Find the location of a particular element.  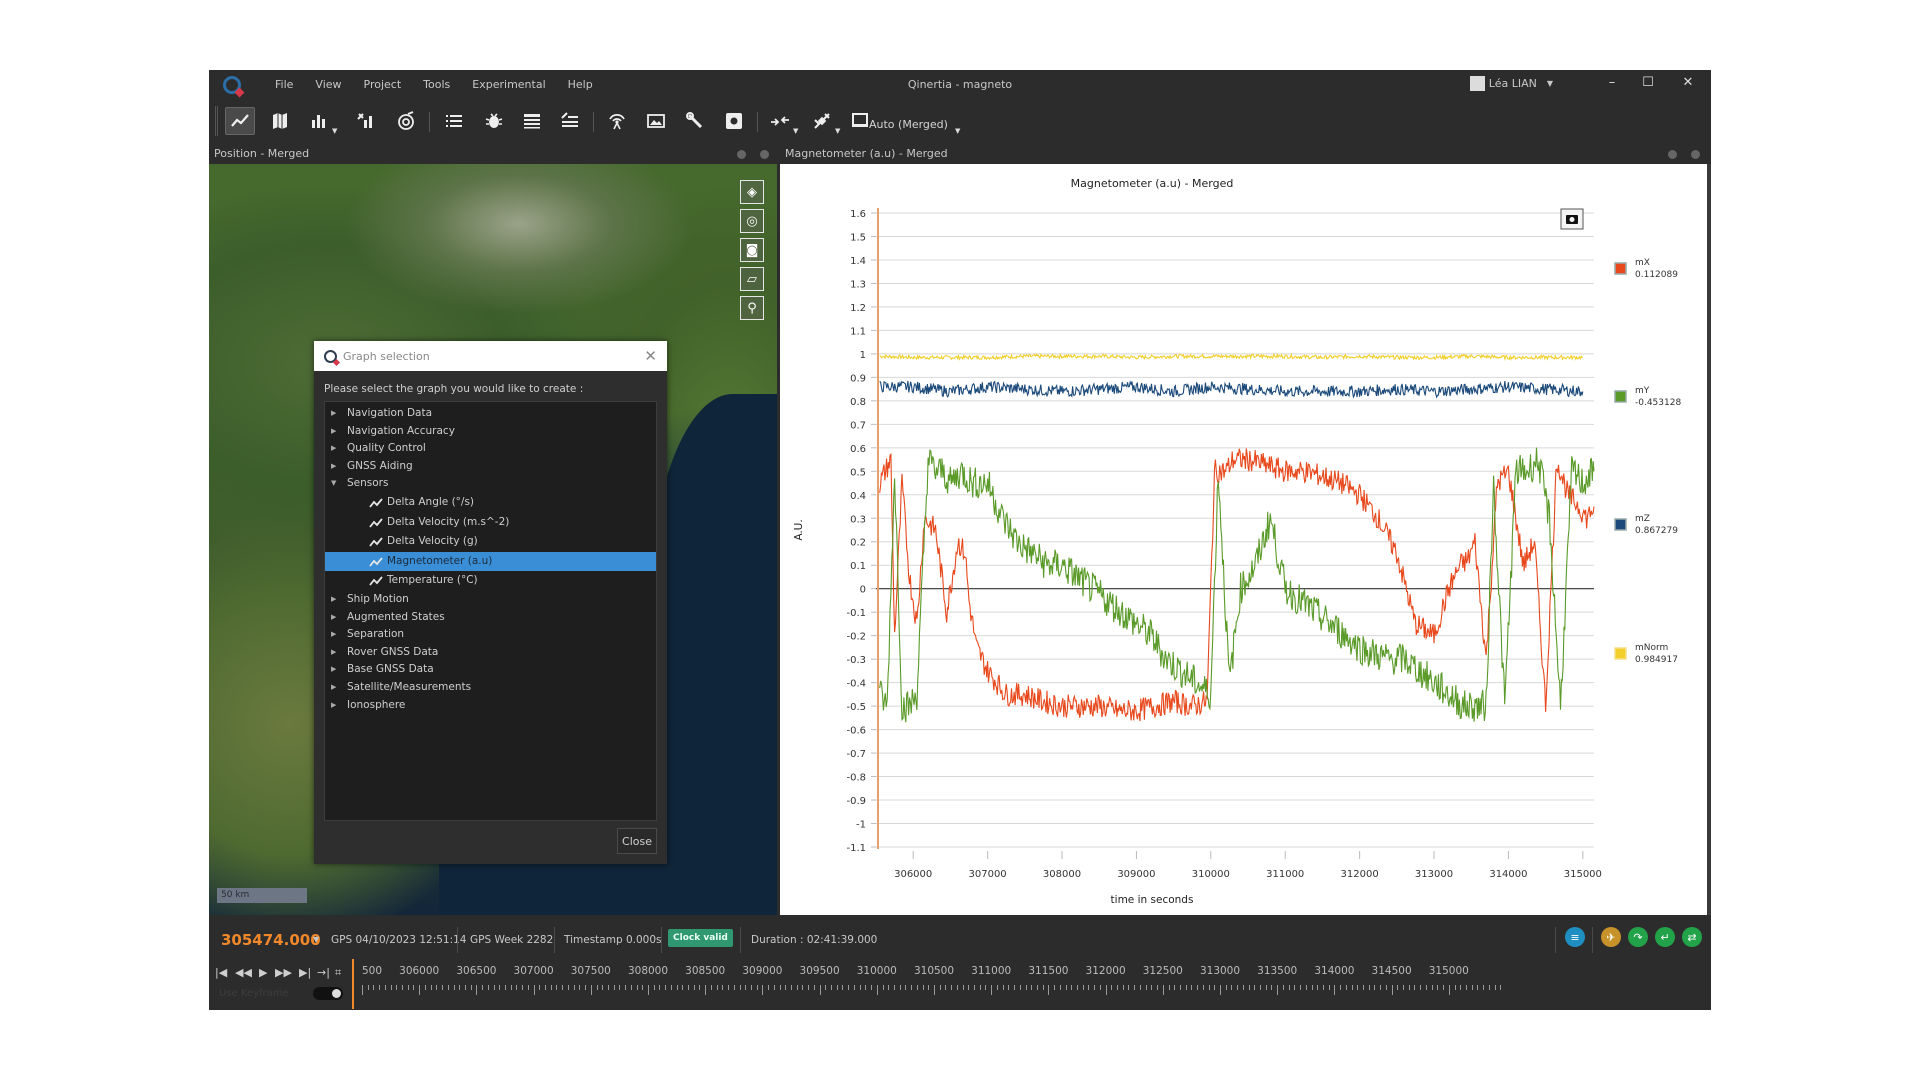

play-icon: ▶ is located at coordinates (263, 972).